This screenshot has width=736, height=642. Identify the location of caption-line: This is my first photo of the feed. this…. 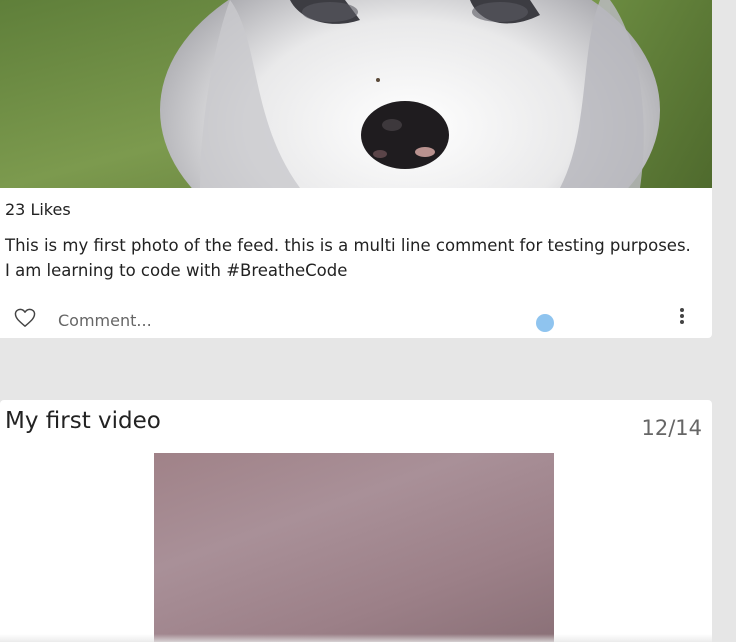
(348, 245).